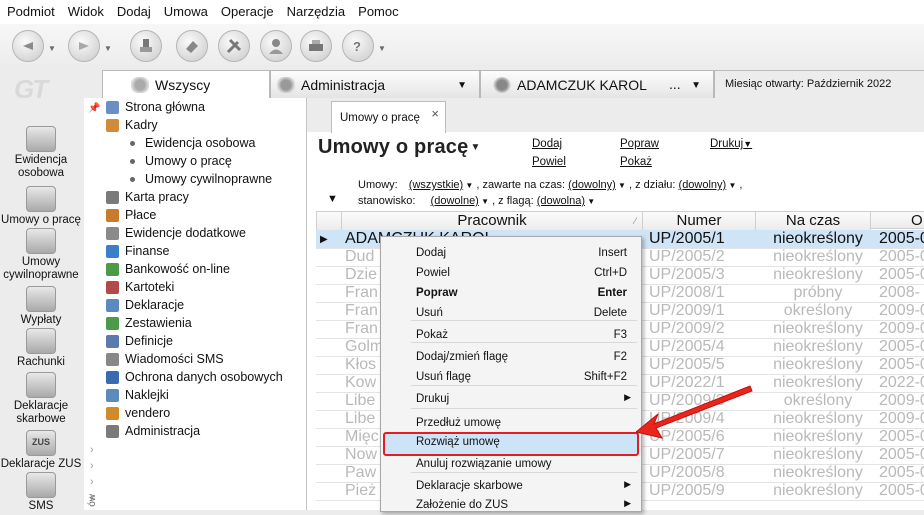 The width and height of the screenshot is (924, 515). I want to click on tab-wszyscy: Wszyscy, so click(186, 84).